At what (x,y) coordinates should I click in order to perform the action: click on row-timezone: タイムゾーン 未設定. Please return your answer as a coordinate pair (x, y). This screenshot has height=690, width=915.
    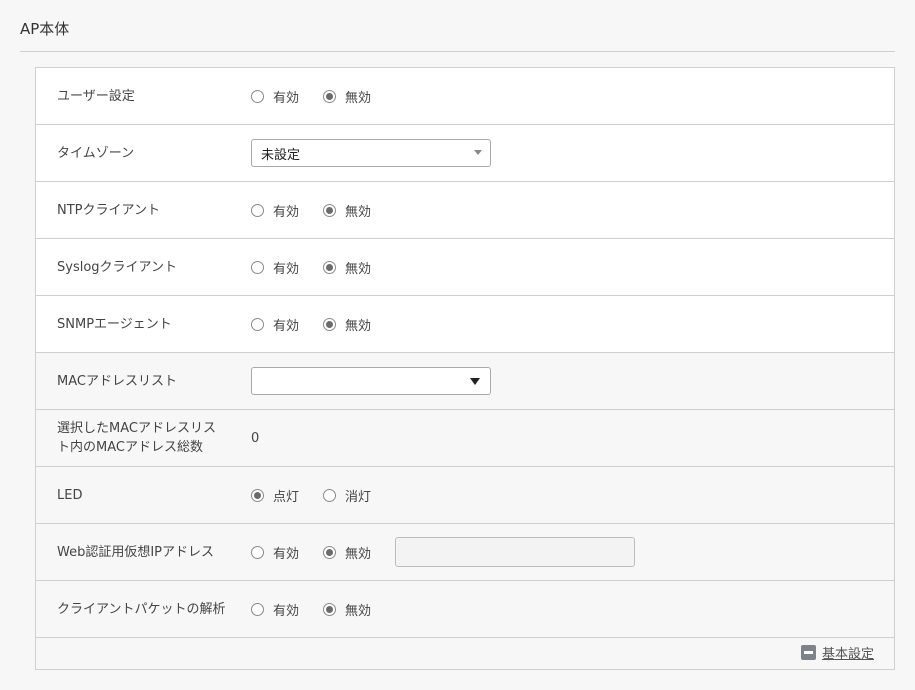
    Looking at the image, I should click on (465, 153).